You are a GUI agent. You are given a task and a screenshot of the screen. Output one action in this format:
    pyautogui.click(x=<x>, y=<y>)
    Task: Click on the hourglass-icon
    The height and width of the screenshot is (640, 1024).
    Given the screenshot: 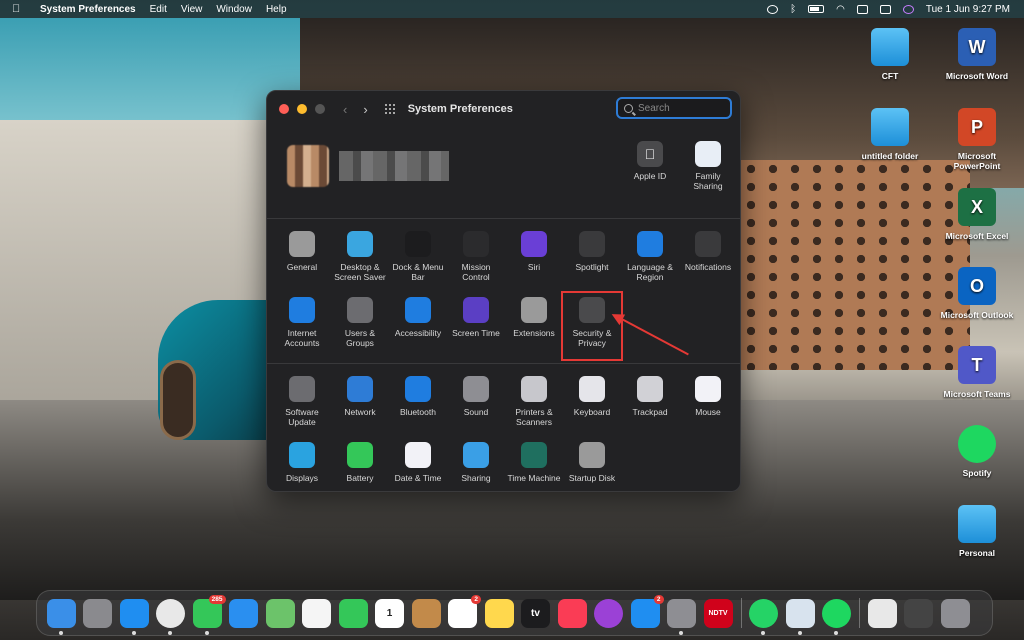 What is the action you would take?
    pyautogui.click(x=476, y=310)
    